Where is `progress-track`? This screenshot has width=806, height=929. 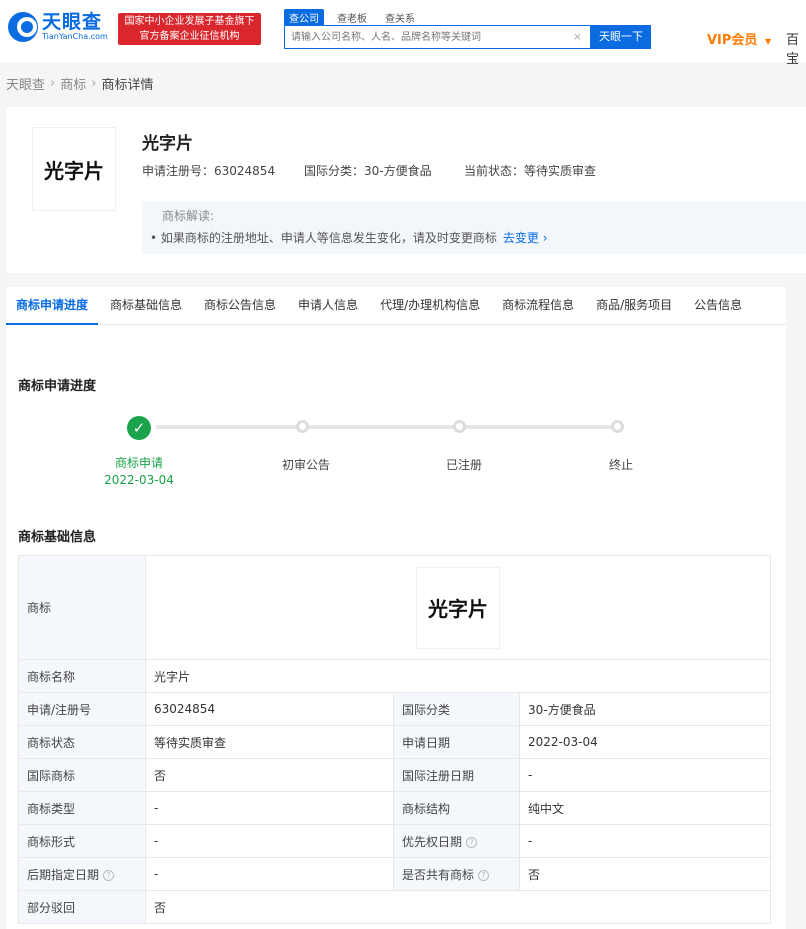
progress-track is located at coordinates (387, 427).